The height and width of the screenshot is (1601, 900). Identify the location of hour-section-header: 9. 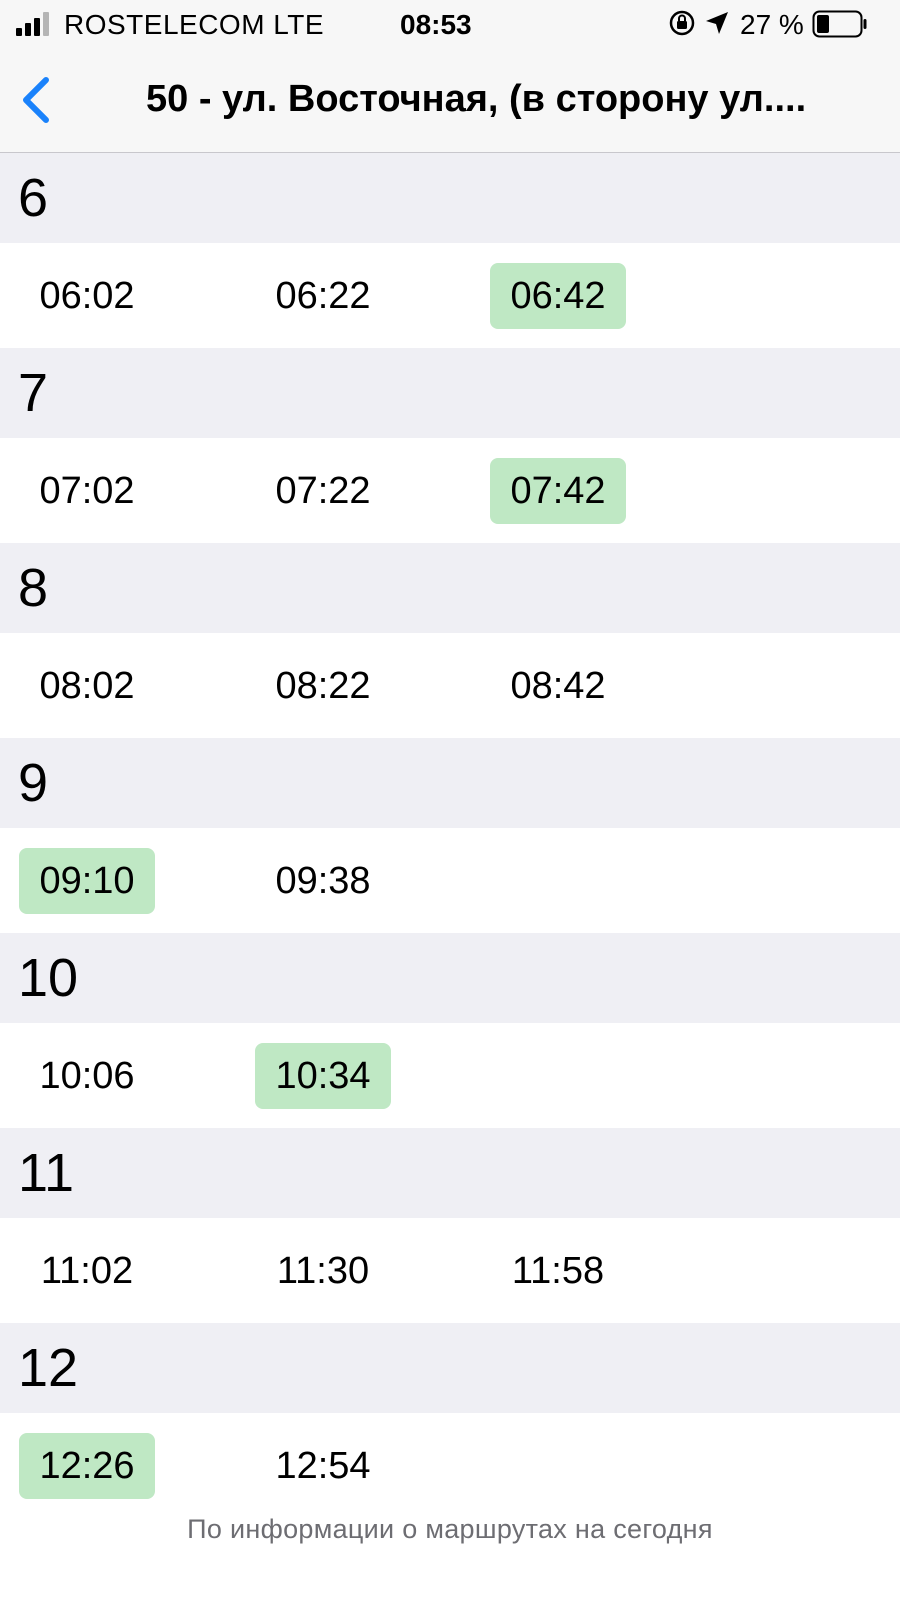
(450, 783).